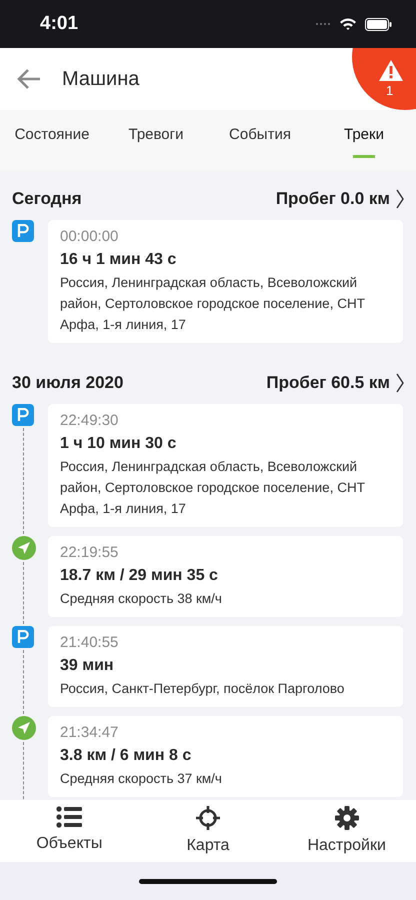 Image resolution: width=416 pixels, height=900 pixels. What do you see at coordinates (390, 90) in the screenshot?
I see `alarm-count: 1` at bounding box center [390, 90].